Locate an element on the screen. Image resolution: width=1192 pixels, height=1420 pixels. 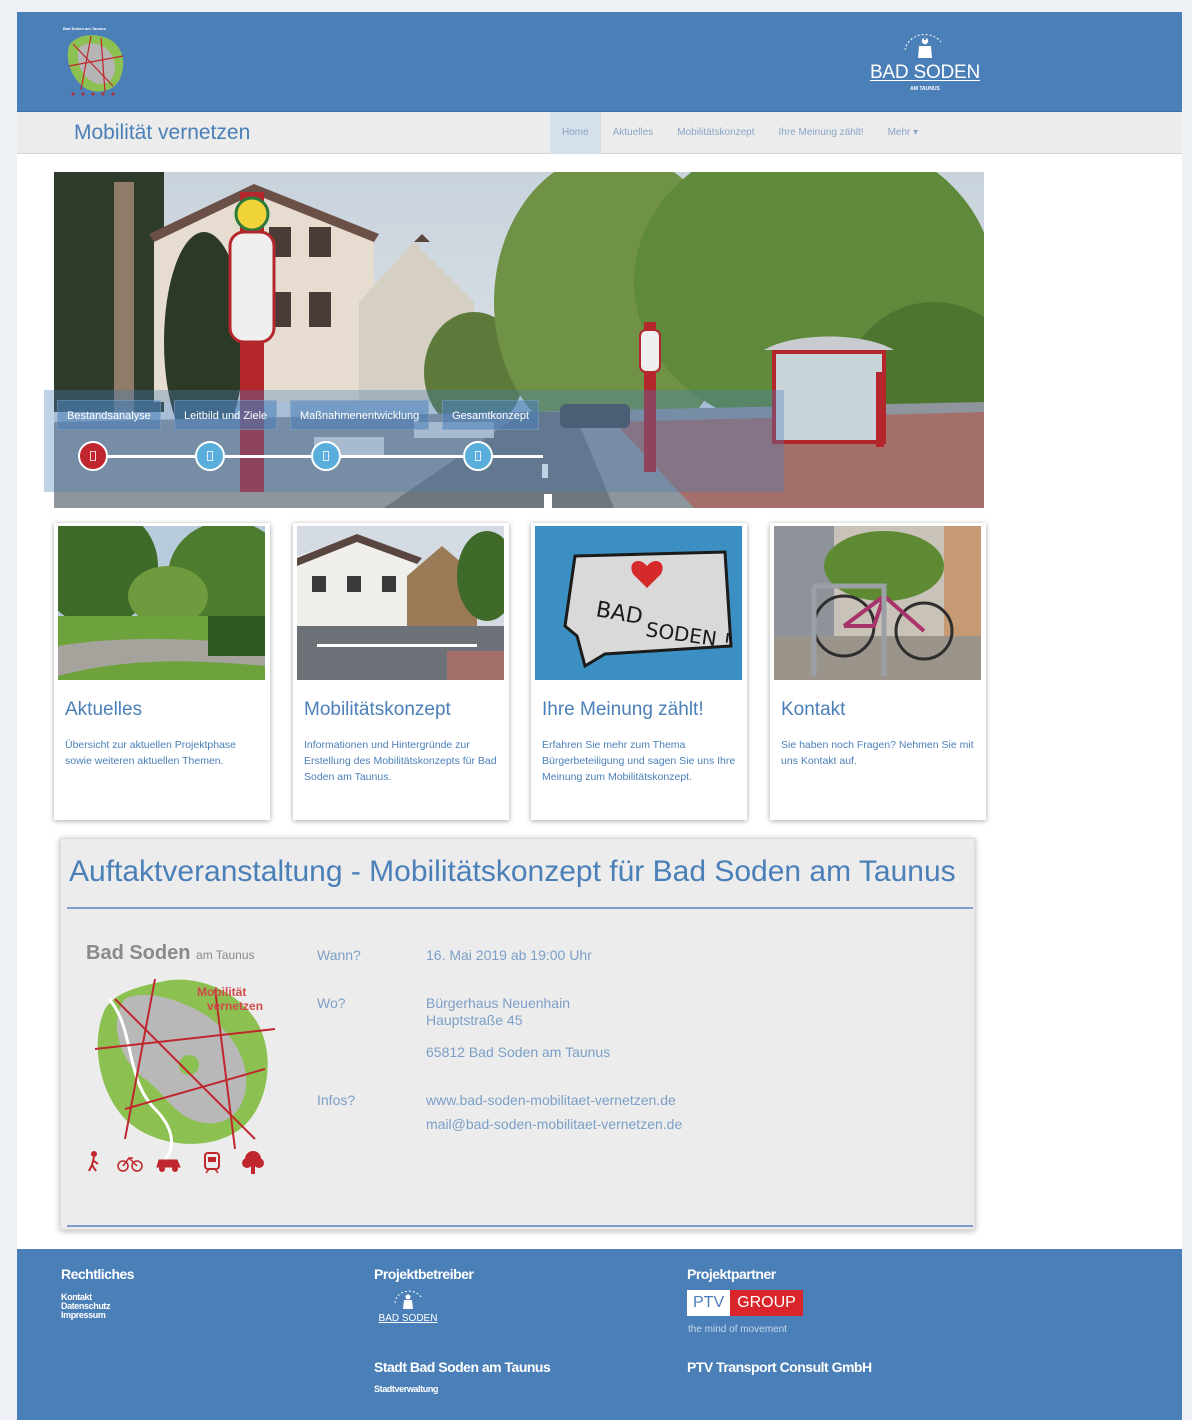
event-when-label: Wann? is located at coordinates (339, 955).